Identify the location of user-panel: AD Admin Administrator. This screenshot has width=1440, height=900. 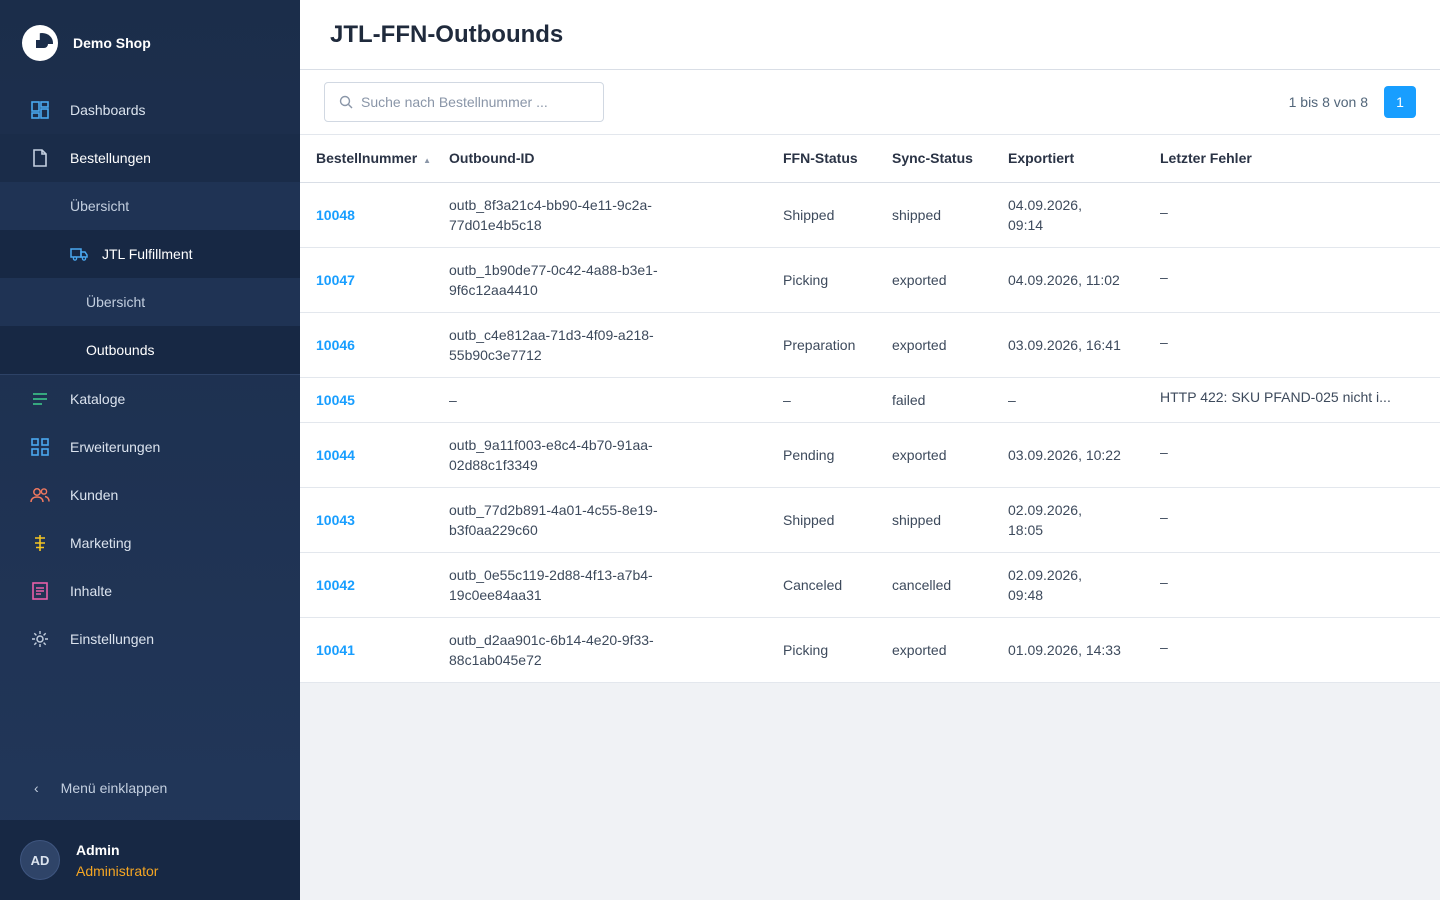
(150, 860).